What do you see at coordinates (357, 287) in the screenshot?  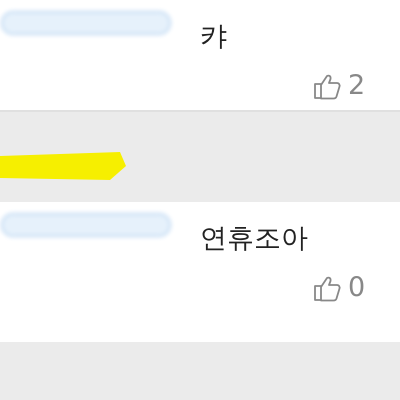 I see `like-count: 0` at bounding box center [357, 287].